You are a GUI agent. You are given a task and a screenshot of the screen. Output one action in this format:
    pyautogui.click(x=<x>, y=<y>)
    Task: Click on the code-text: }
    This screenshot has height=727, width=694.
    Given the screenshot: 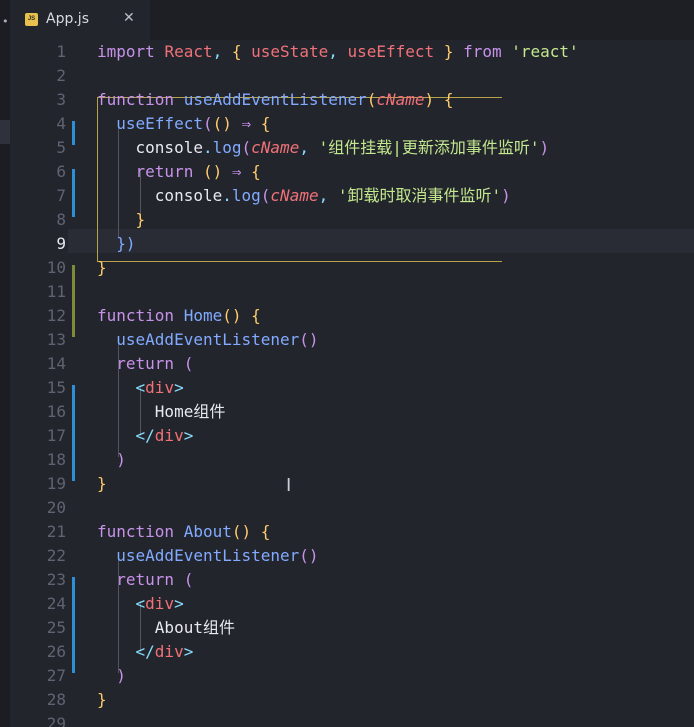 What is the action you would take?
    pyautogui.click(x=102, y=700)
    